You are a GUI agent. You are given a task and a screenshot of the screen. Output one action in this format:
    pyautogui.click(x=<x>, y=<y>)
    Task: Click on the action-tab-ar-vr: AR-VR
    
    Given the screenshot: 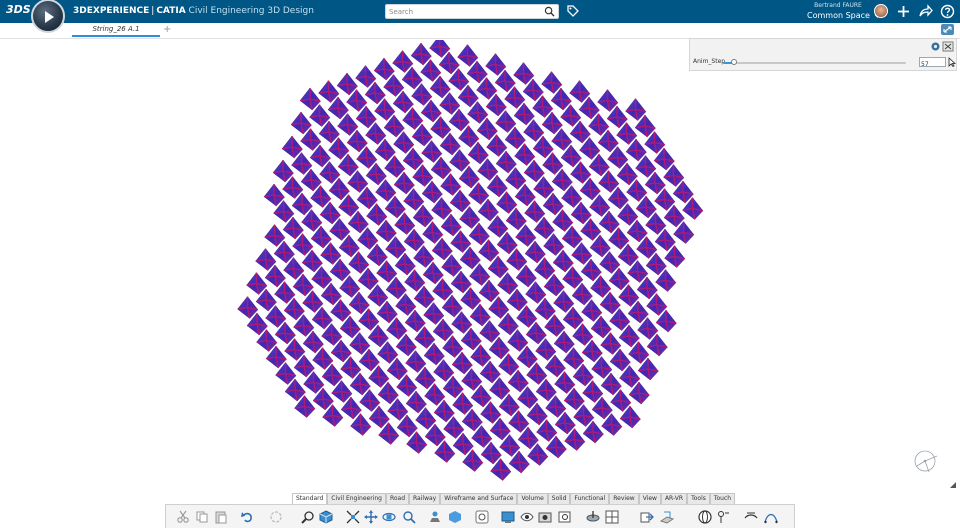 What is the action you would take?
    pyautogui.click(x=674, y=498)
    